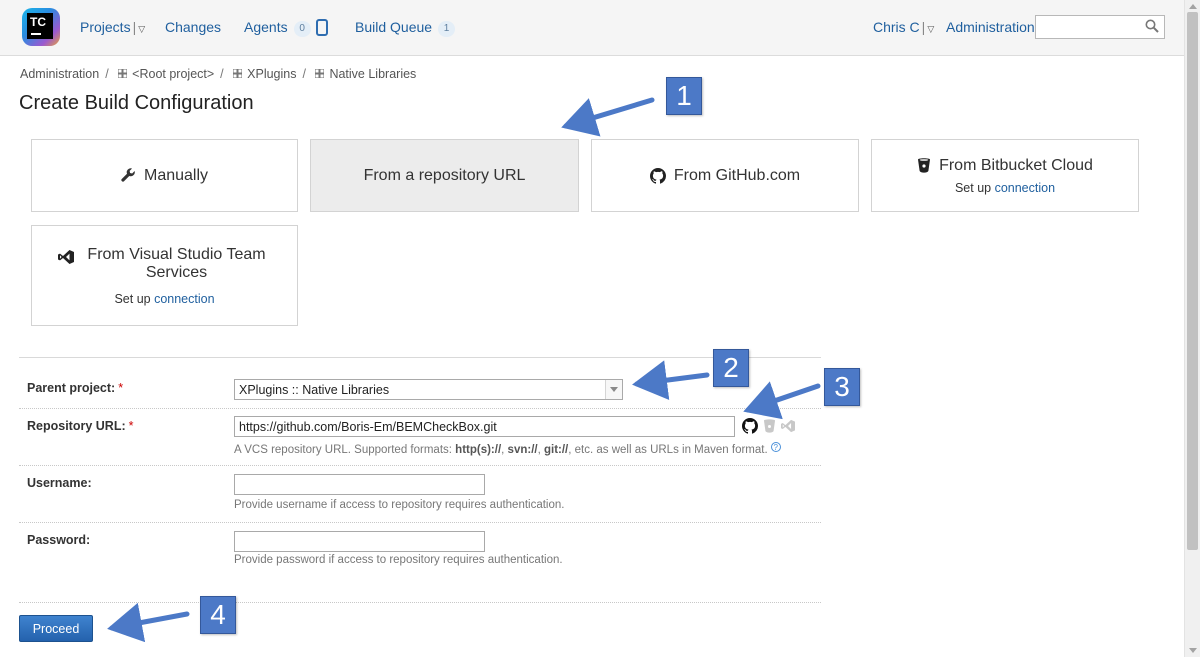 The image size is (1200, 657). What do you see at coordinates (1005, 175) in the screenshot?
I see `tile-bitbucket: From Bitbucket Cloud Set up connection` at bounding box center [1005, 175].